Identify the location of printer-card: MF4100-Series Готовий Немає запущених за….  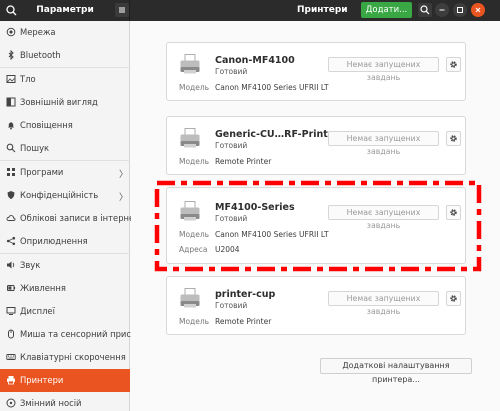
(316, 225).